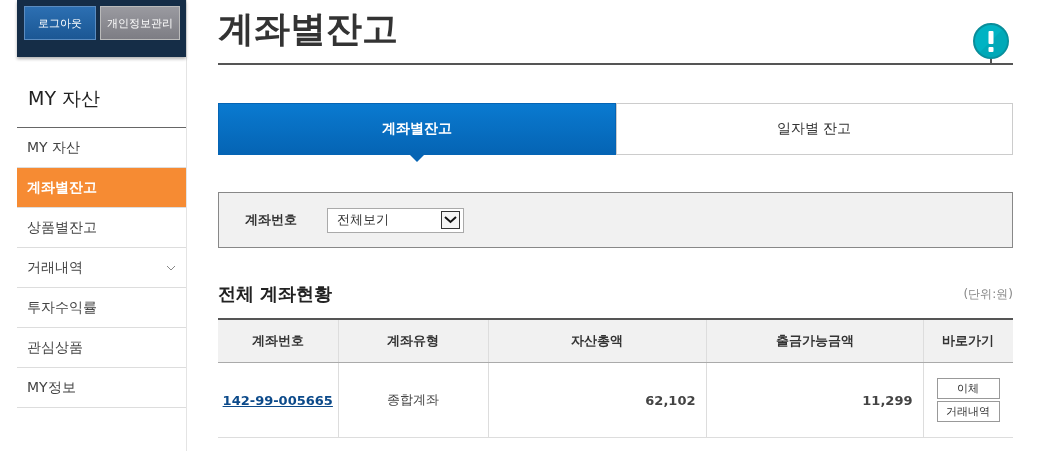 This screenshot has width=1037, height=451. Describe the element at coordinates (101, 348) in the screenshot. I see `sidebar-item: 관심상품` at that location.